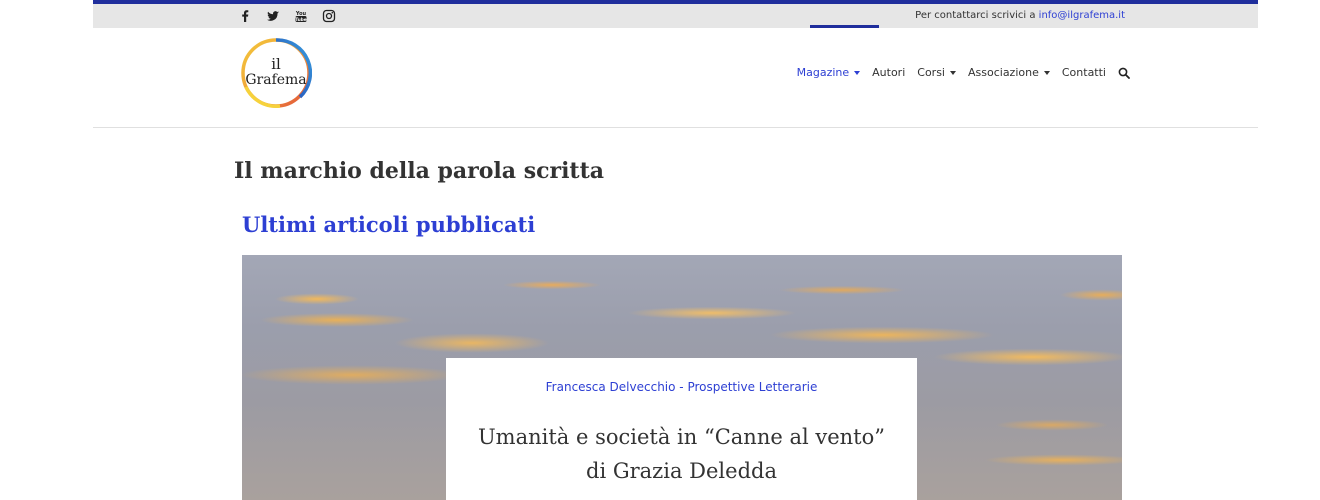 Image resolution: width=1320 pixels, height=500 pixels. What do you see at coordinates (823, 72) in the screenshot?
I see `menu-item-label: Magazine` at bounding box center [823, 72].